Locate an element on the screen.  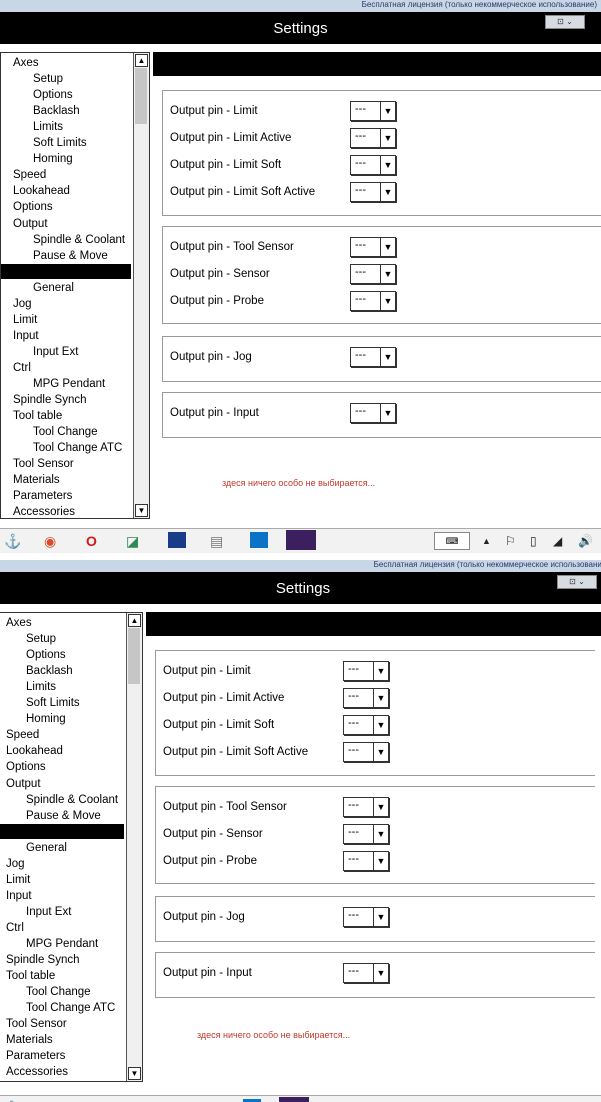
chrome-icon: ◉ is located at coordinates (50, 541).